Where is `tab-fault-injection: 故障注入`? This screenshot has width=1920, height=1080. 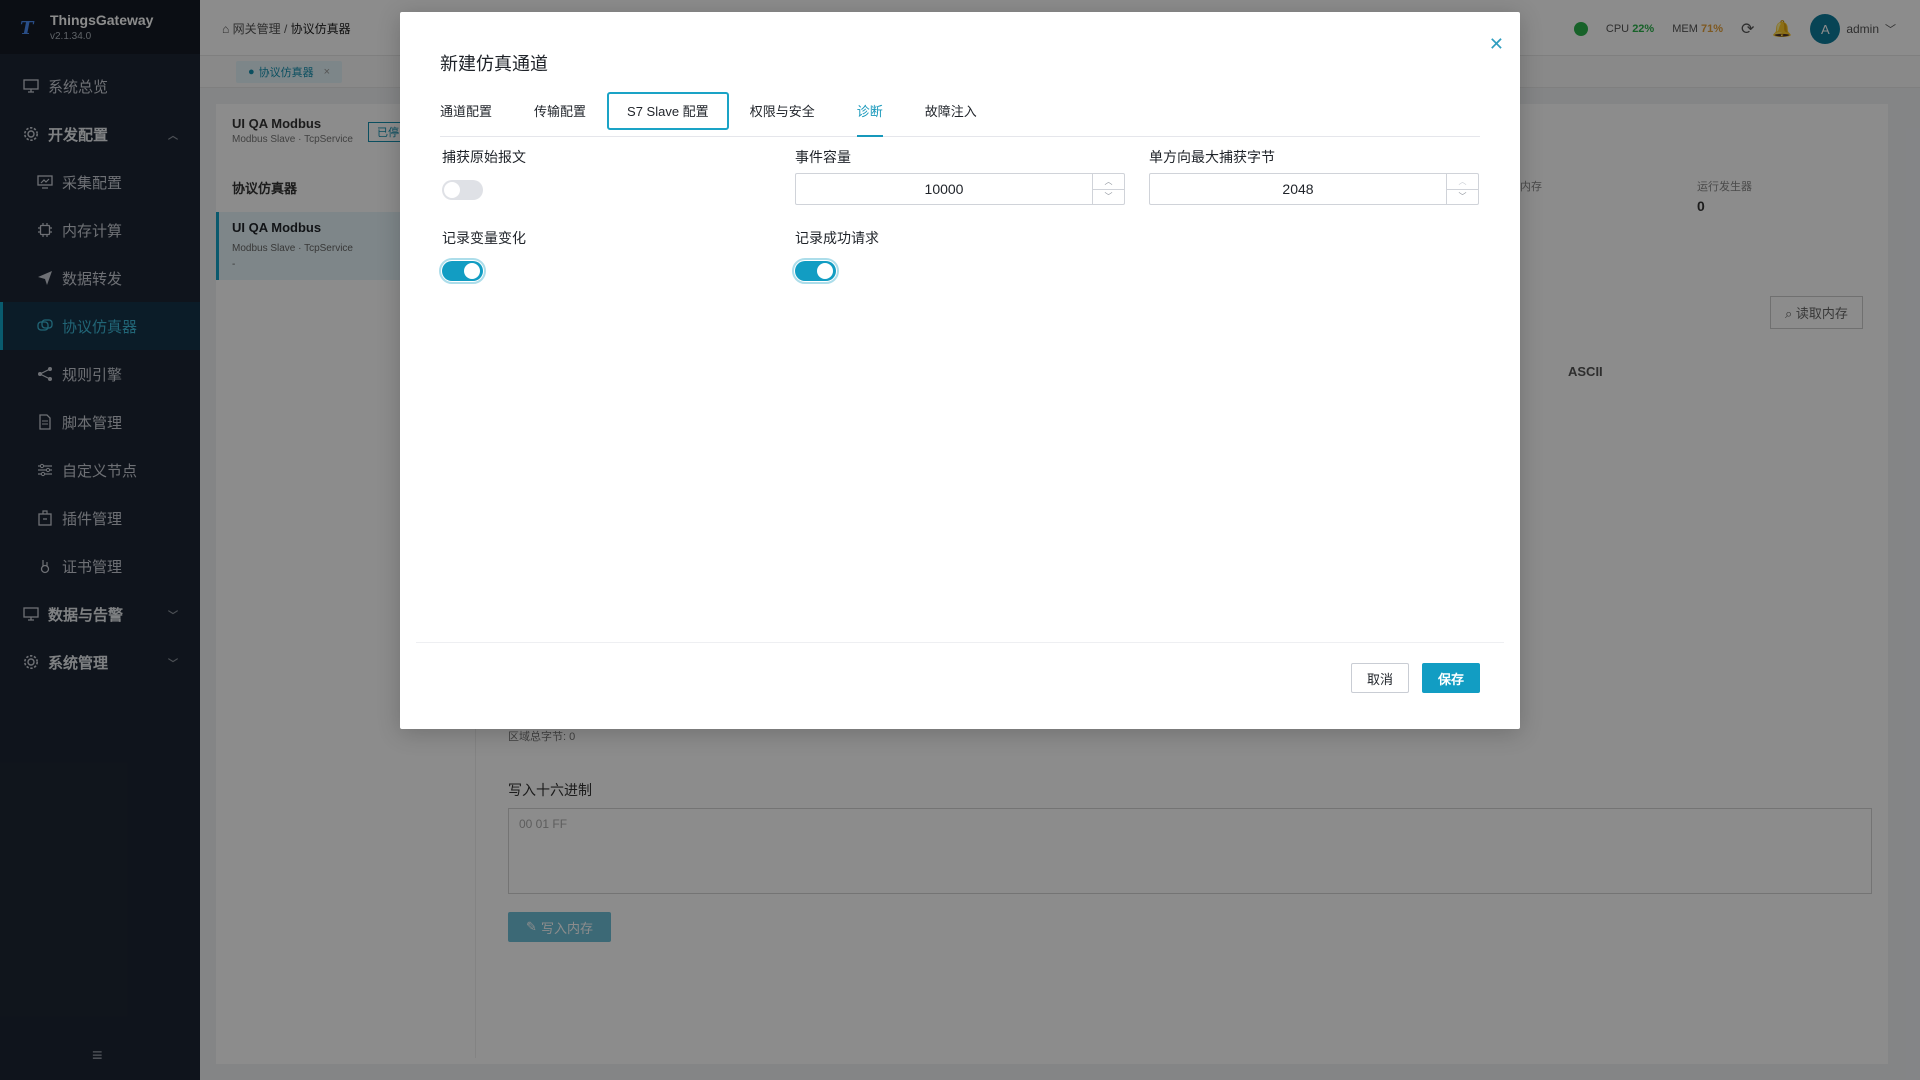 tab-fault-injection: 故障注入 is located at coordinates (951, 111).